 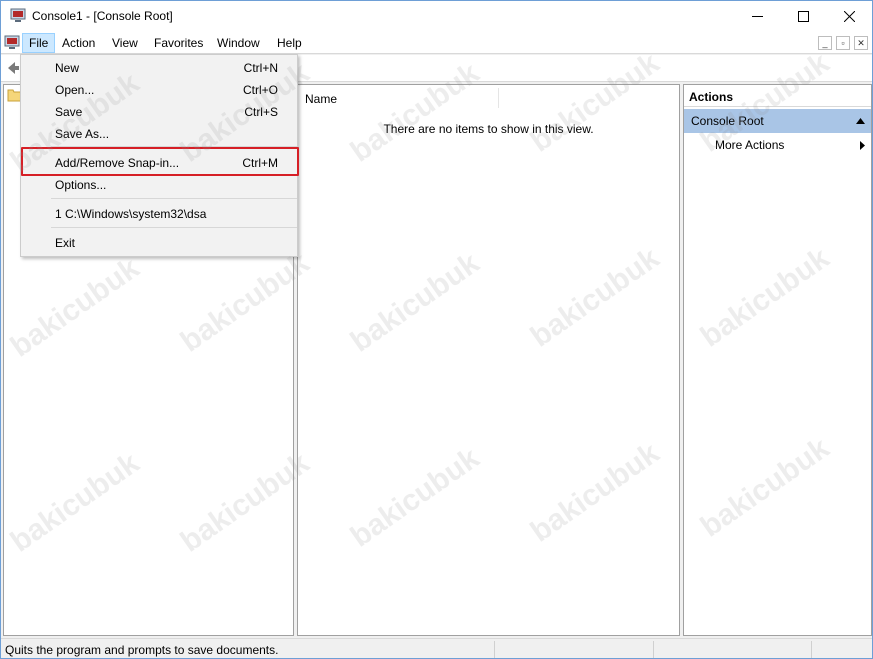 What do you see at coordinates (488, 129) in the screenshot?
I see `empty-view-message: There are no items to show in this view.` at bounding box center [488, 129].